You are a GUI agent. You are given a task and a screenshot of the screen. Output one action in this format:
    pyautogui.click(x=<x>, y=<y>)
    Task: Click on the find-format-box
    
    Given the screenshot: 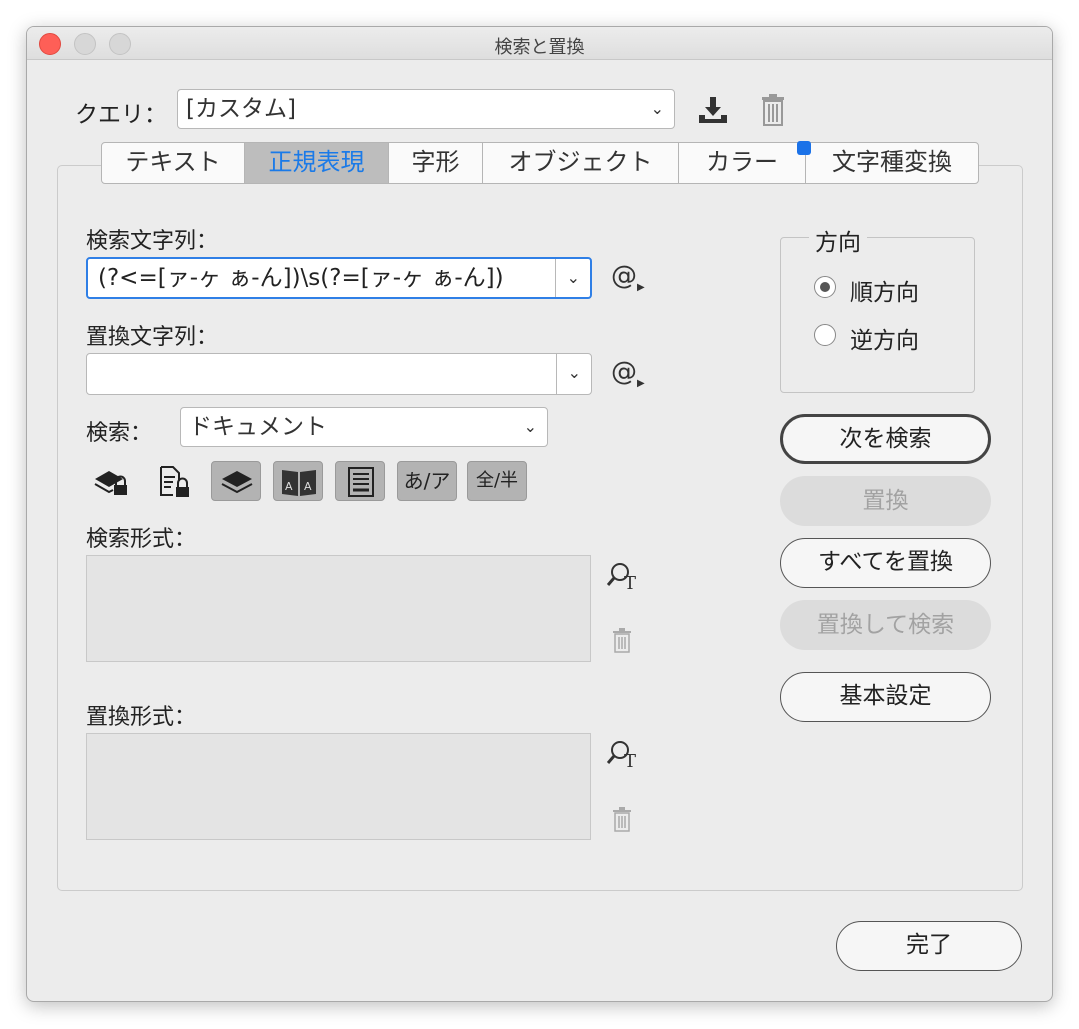 What is the action you would take?
    pyautogui.click(x=338, y=608)
    